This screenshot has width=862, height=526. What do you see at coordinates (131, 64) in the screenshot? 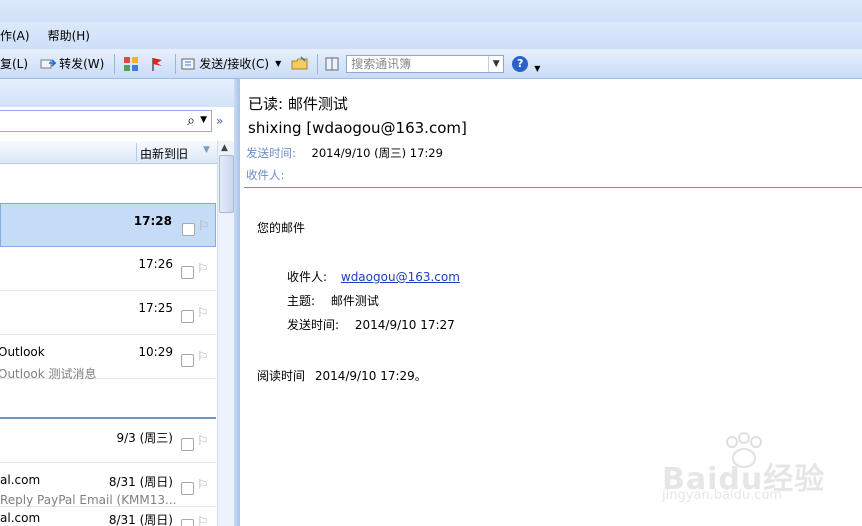
I see `categorize-icon` at bounding box center [131, 64].